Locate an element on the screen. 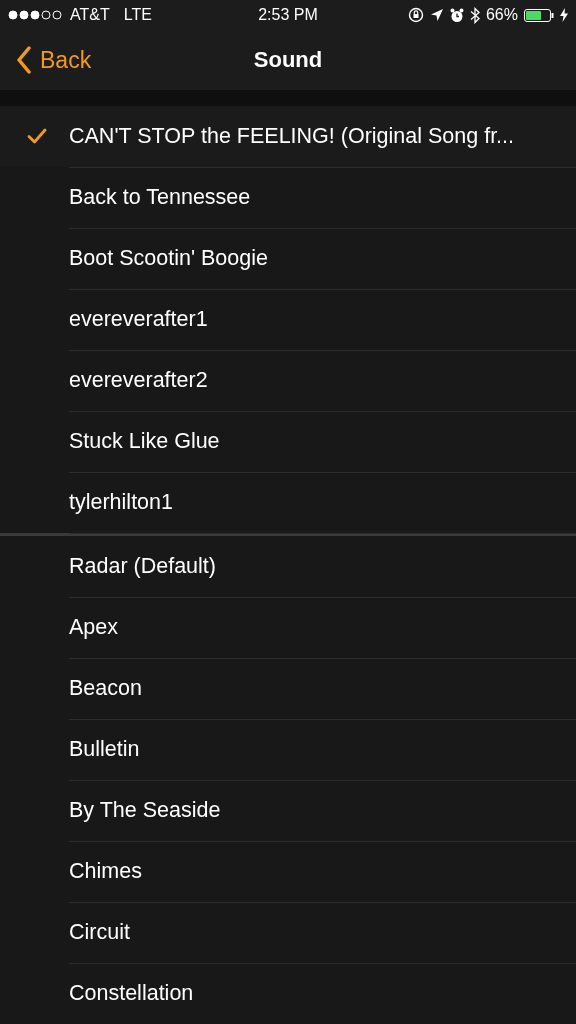 This screenshot has width=576, height=1024. clock-time: 2:53 PM is located at coordinates (288, 15).